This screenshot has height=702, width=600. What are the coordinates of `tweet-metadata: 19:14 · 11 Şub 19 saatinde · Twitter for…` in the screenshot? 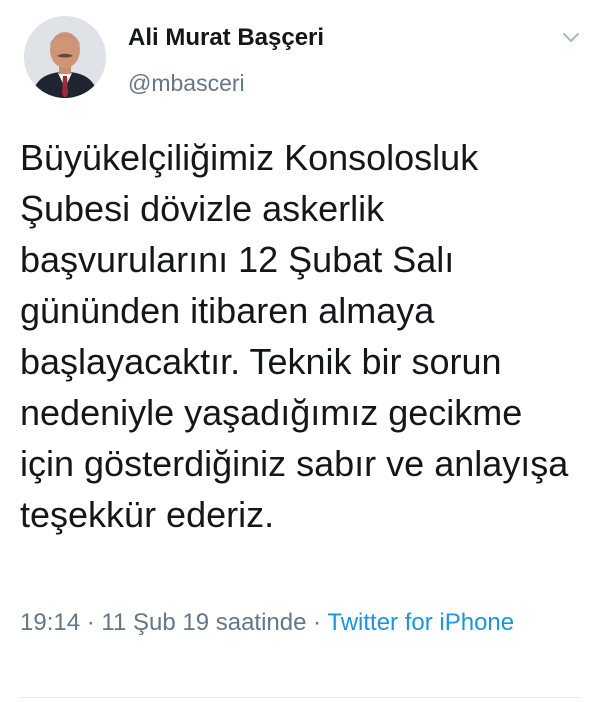 It's located at (300, 623).